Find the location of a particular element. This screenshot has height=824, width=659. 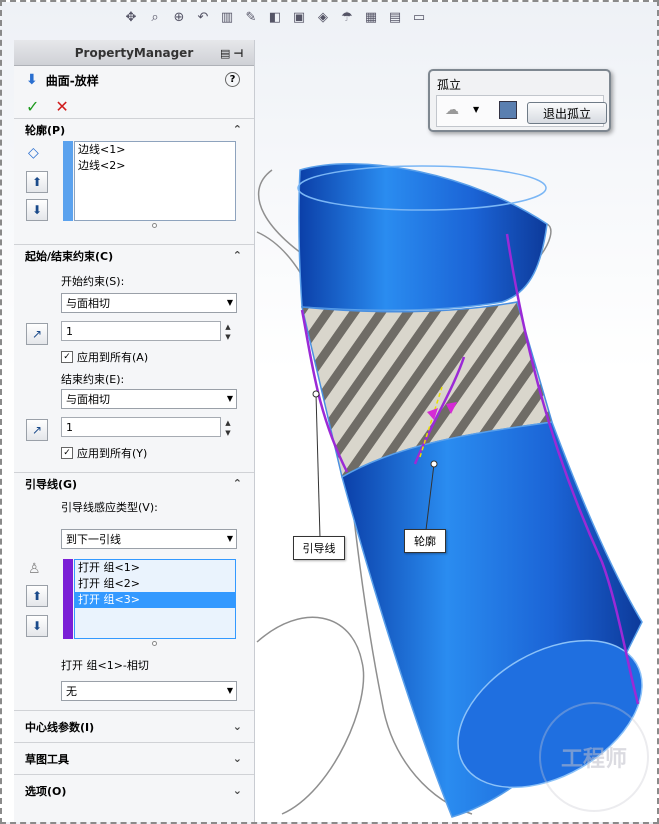

sketch-tools-header: 草图工具 ⌄ is located at coordinates (134, 759).